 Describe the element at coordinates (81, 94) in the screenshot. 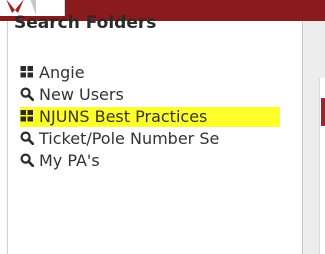

I see `folder-label: New Users` at that location.